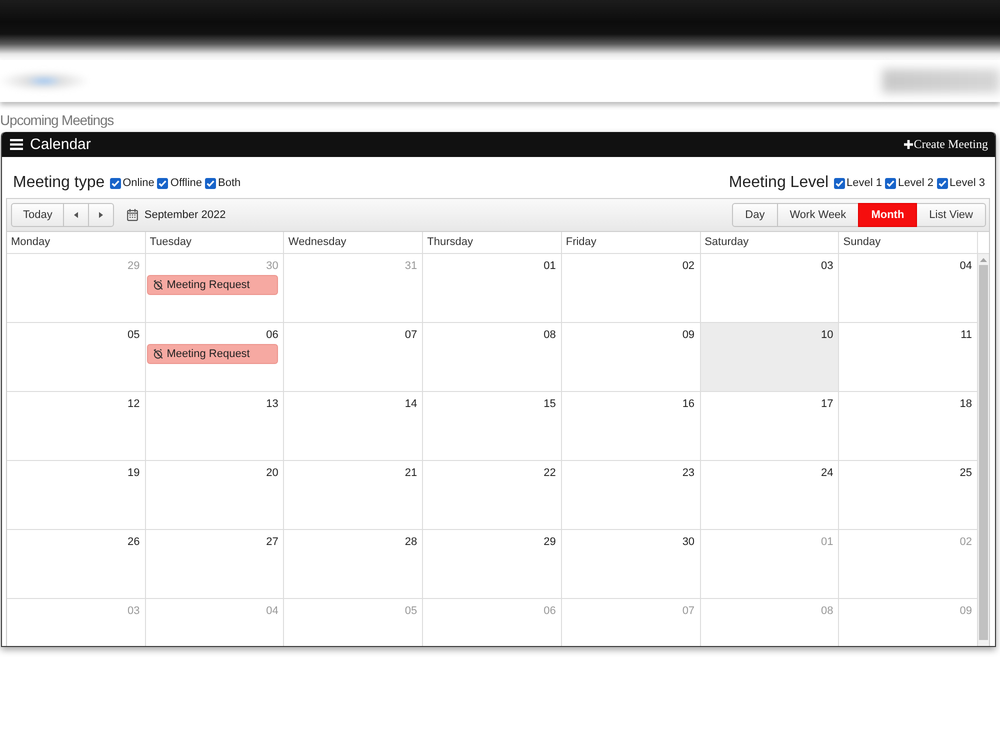 The image size is (1000, 750). What do you see at coordinates (908, 144) in the screenshot?
I see `plus-icon` at bounding box center [908, 144].